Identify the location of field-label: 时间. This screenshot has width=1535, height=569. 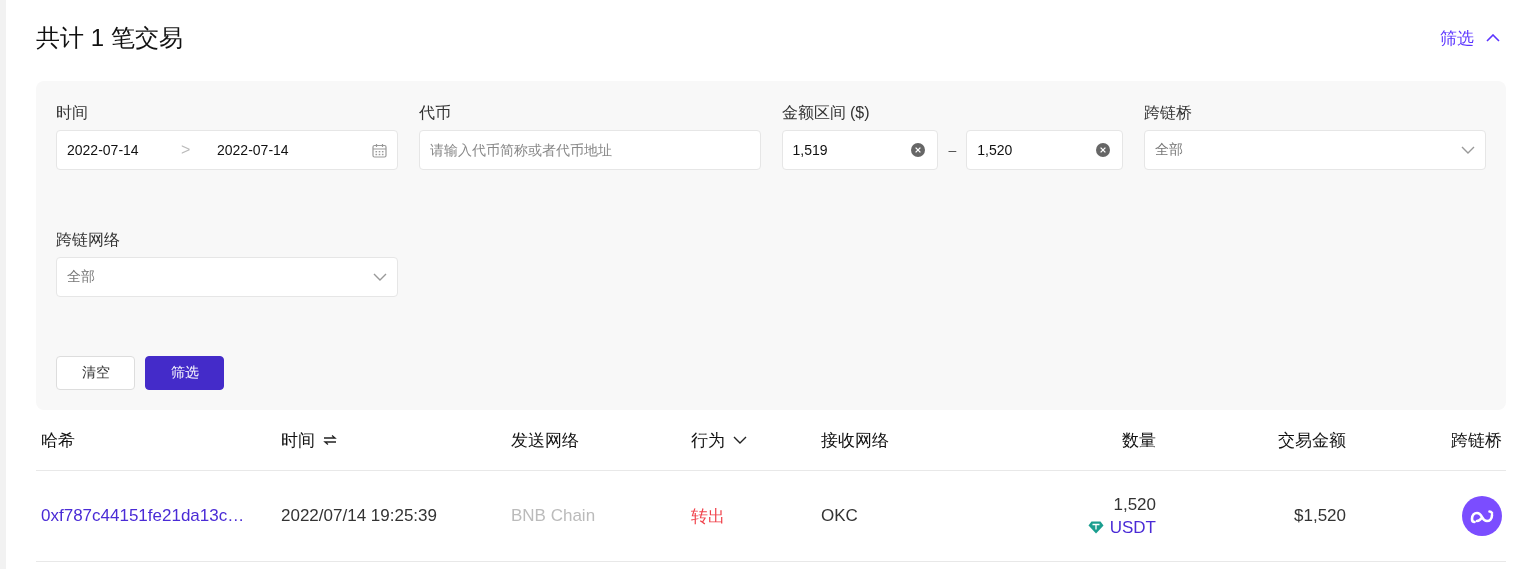
(72, 113).